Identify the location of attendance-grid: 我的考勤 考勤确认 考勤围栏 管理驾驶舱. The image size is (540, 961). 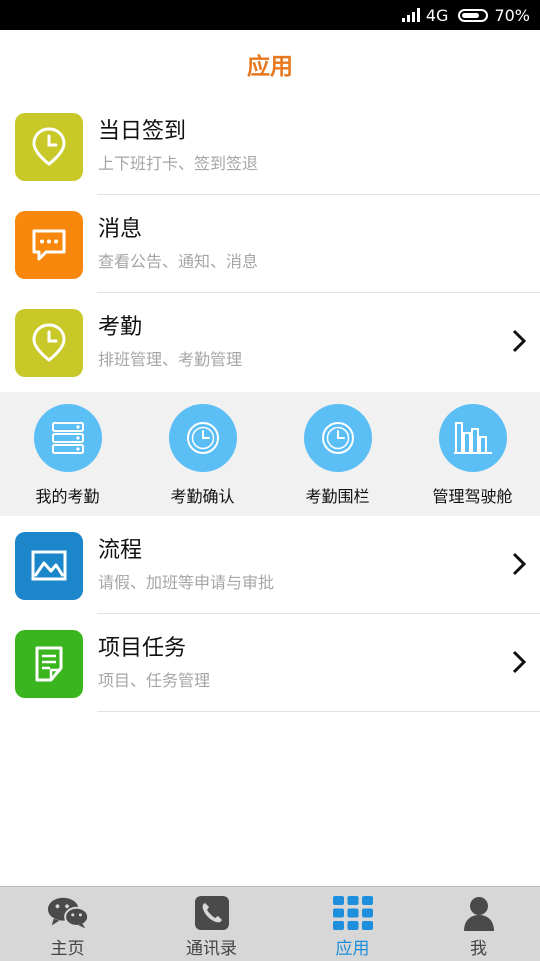
(270, 454).